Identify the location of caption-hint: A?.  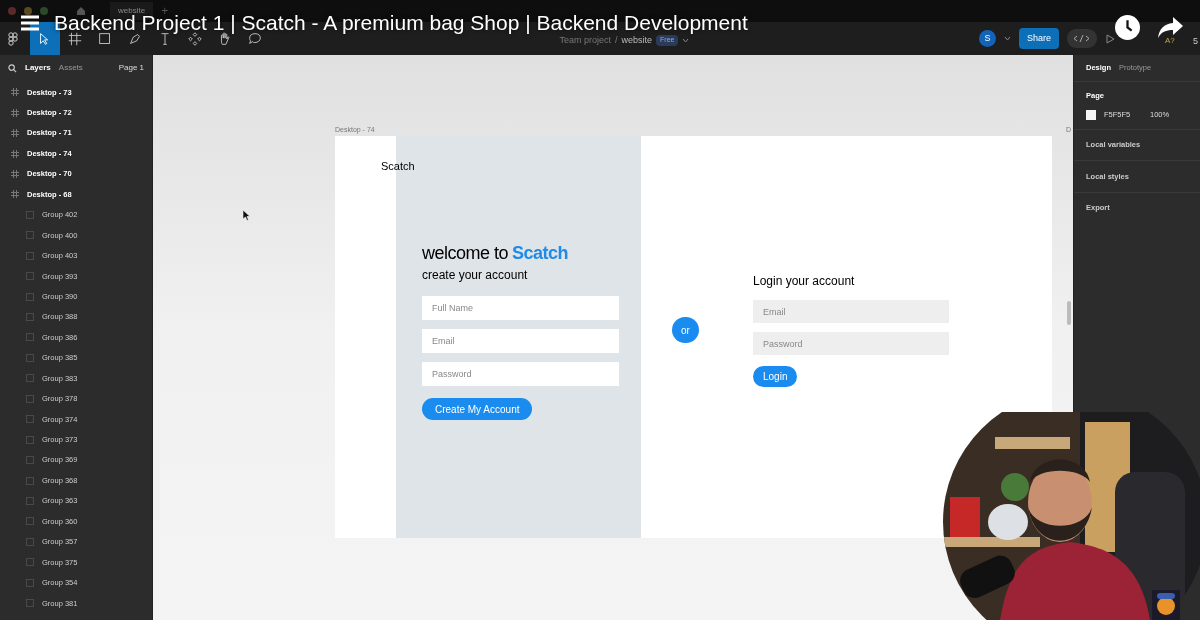
(1170, 41).